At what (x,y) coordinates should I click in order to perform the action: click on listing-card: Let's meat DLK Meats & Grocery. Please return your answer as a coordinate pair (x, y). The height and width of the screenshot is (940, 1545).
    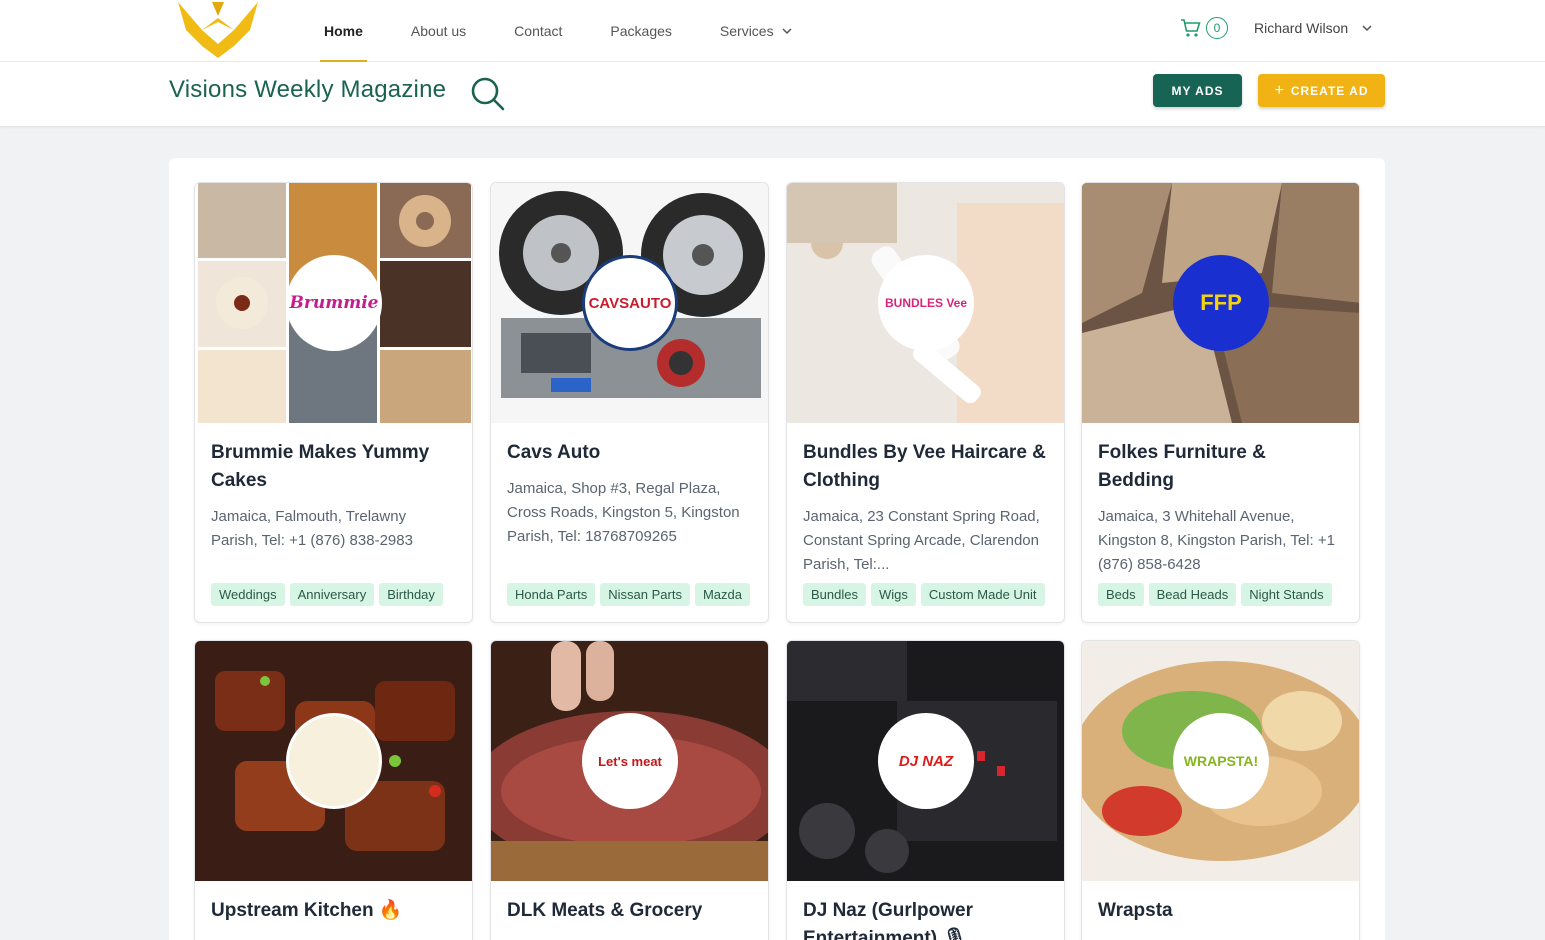
    Looking at the image, I should click on (629, 790).